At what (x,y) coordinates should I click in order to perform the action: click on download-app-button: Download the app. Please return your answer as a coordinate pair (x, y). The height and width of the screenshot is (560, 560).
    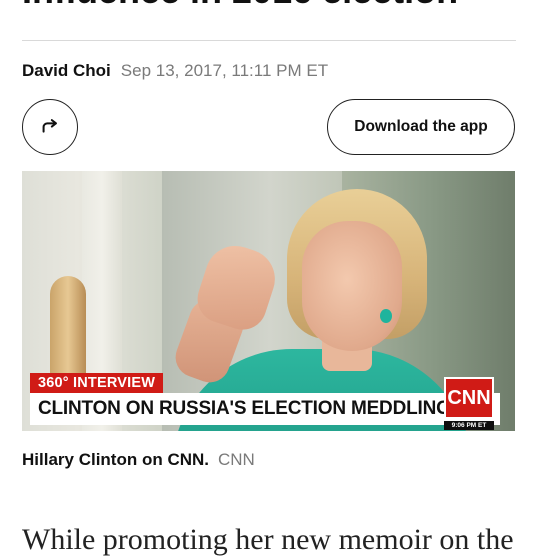
    Looking at the image, I should click on (421, 127).